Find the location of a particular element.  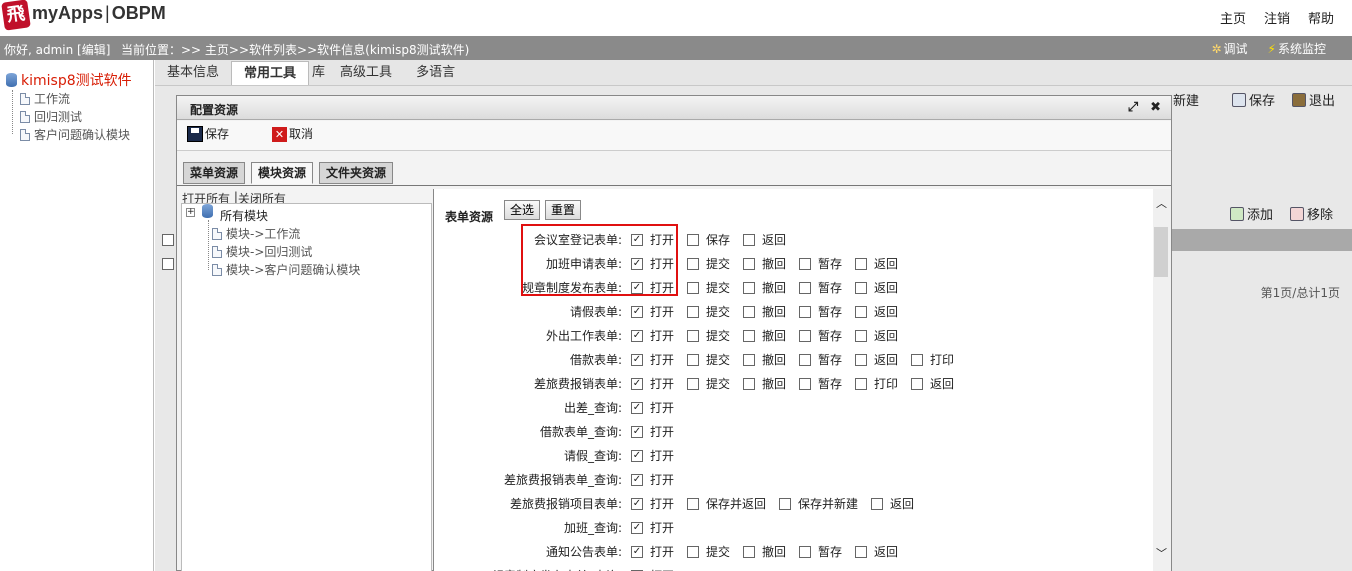

permission-option: 保存并返回 is located at coordinates (726, 503).